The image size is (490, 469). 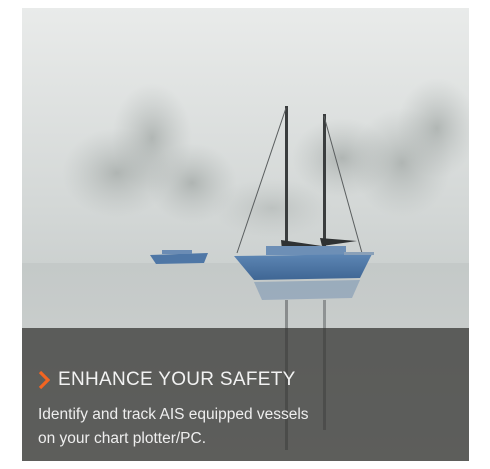 What do you see at coordinates (44, 380) in the screenshot?
I see `chevron-right-icon` at bounding box center [44, 380].